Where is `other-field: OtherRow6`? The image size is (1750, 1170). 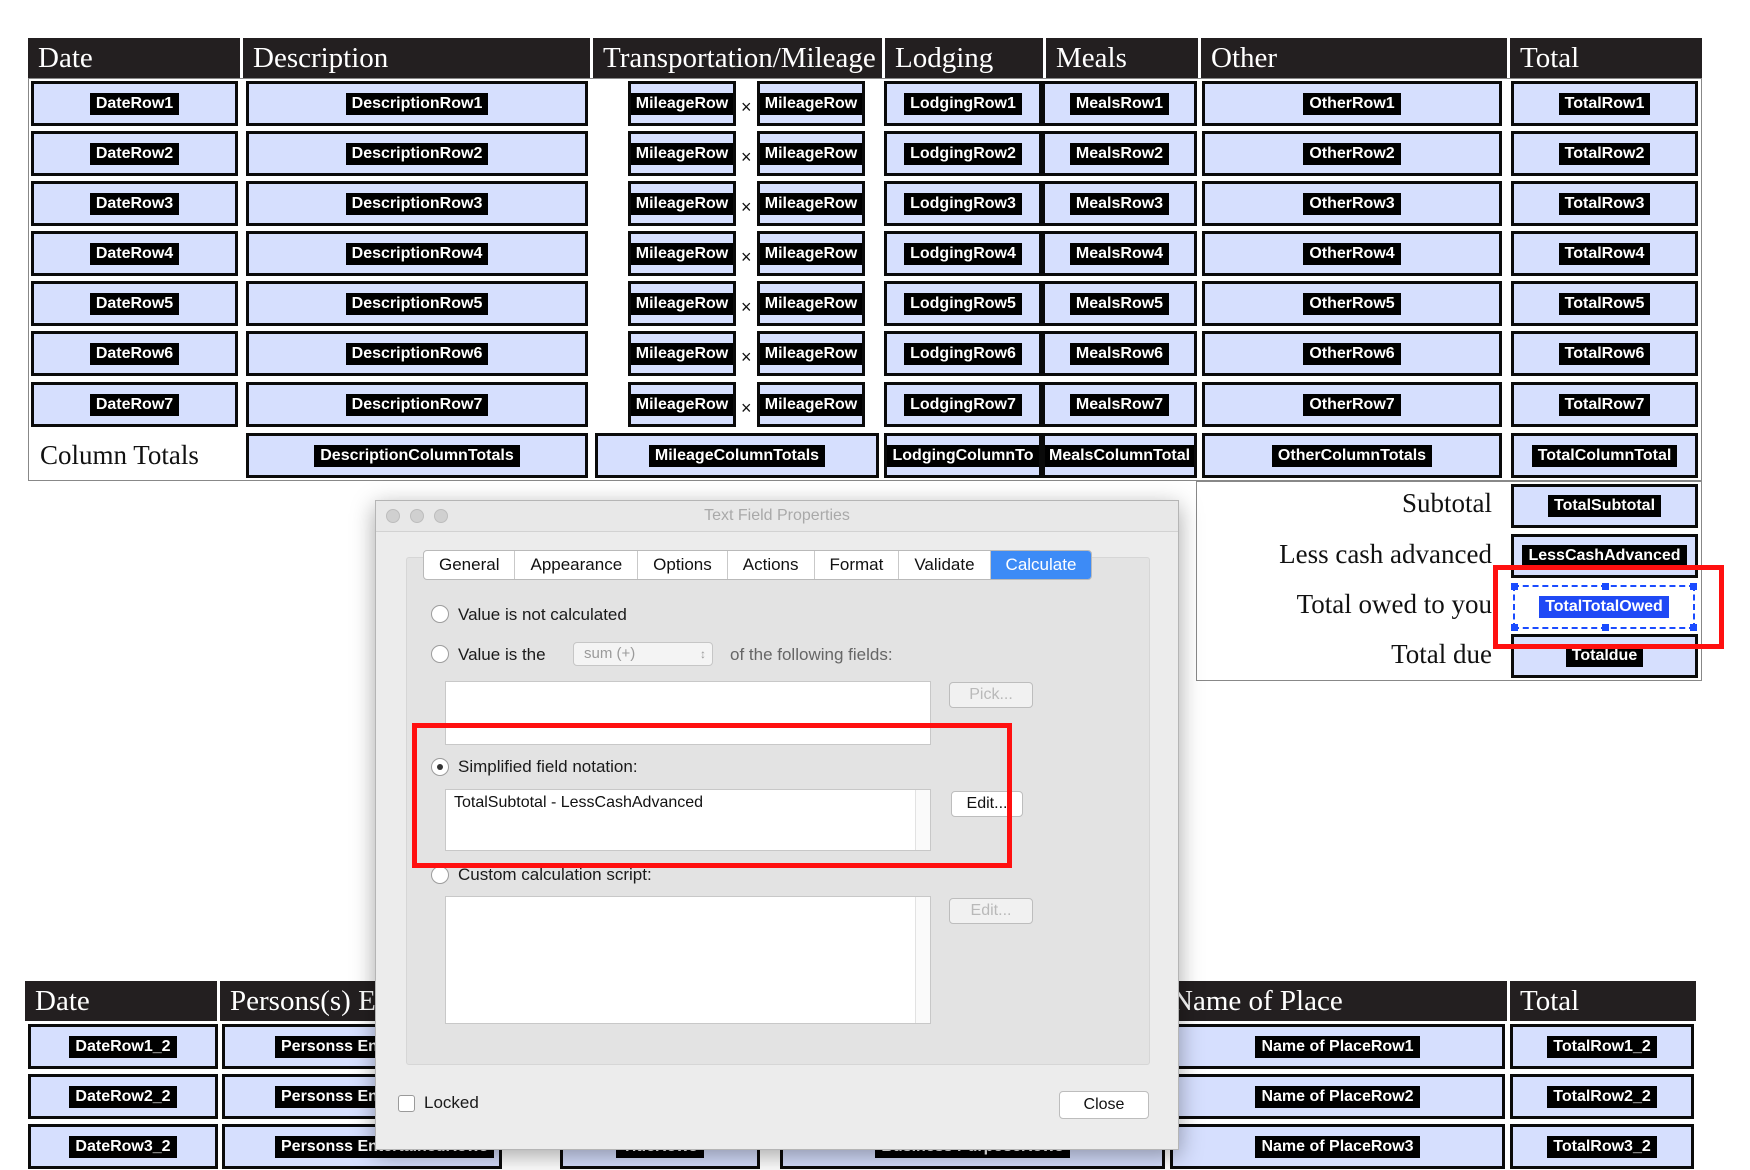 other-field: OtherRow6 is located at coordinates (1352, 353).